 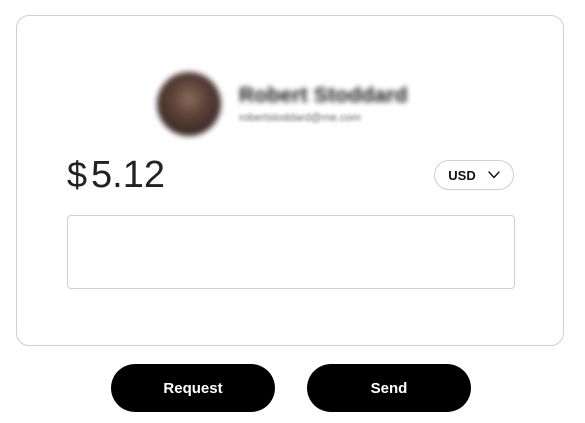 I want to click on note-field, so click(x=291, y=252).